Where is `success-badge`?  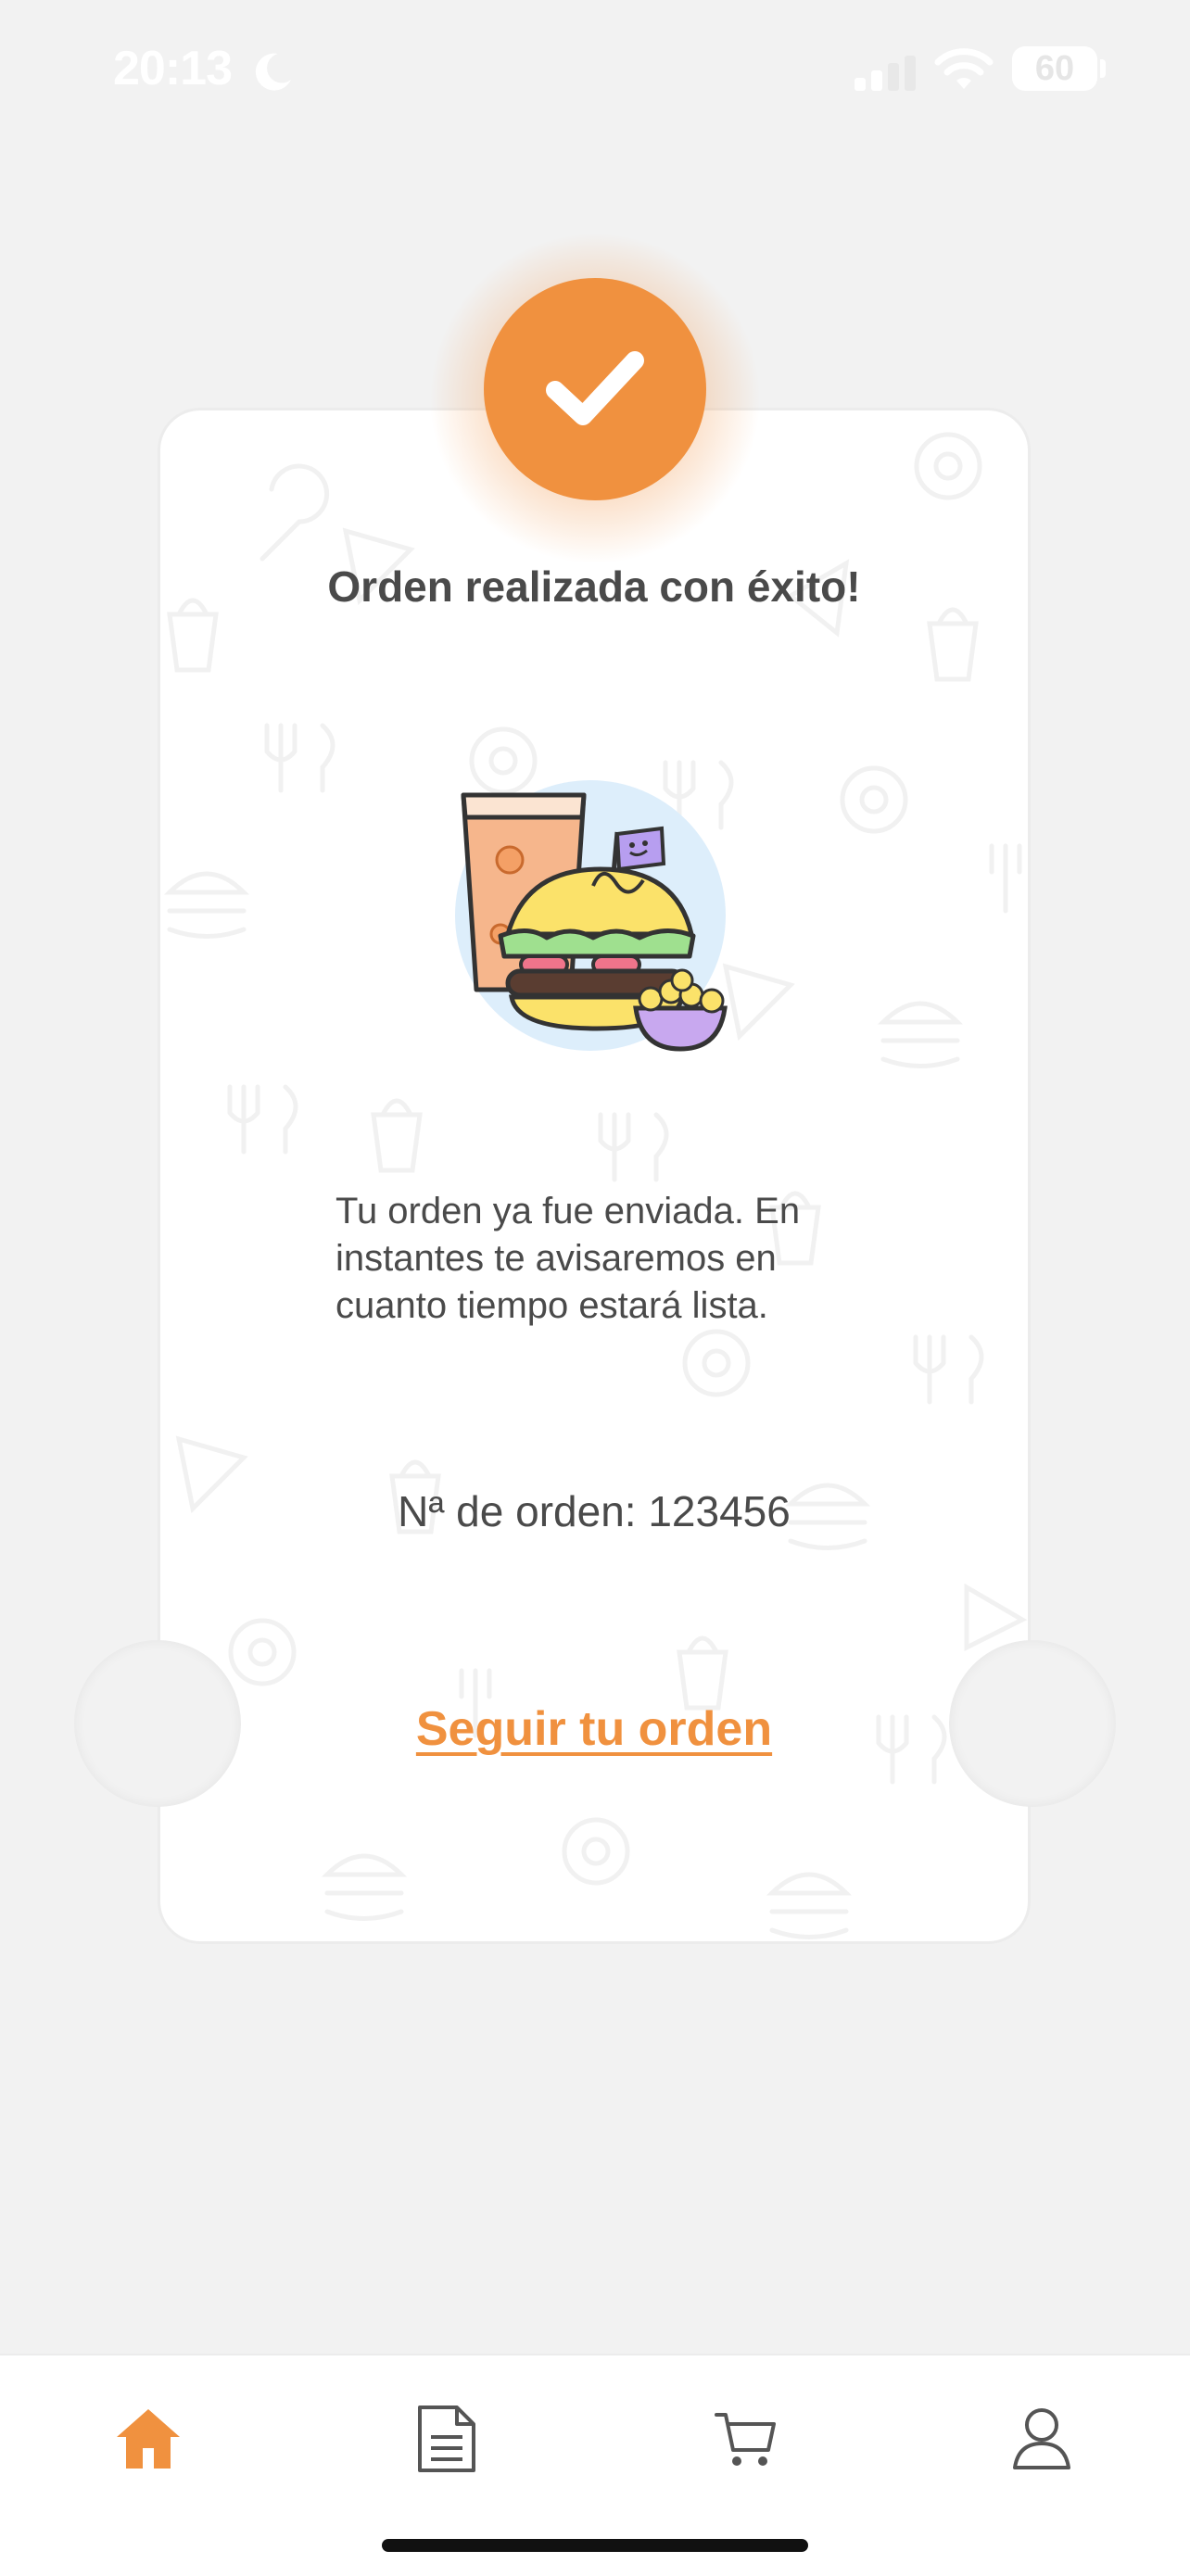 success-badge is located at coordinates (595, 389).